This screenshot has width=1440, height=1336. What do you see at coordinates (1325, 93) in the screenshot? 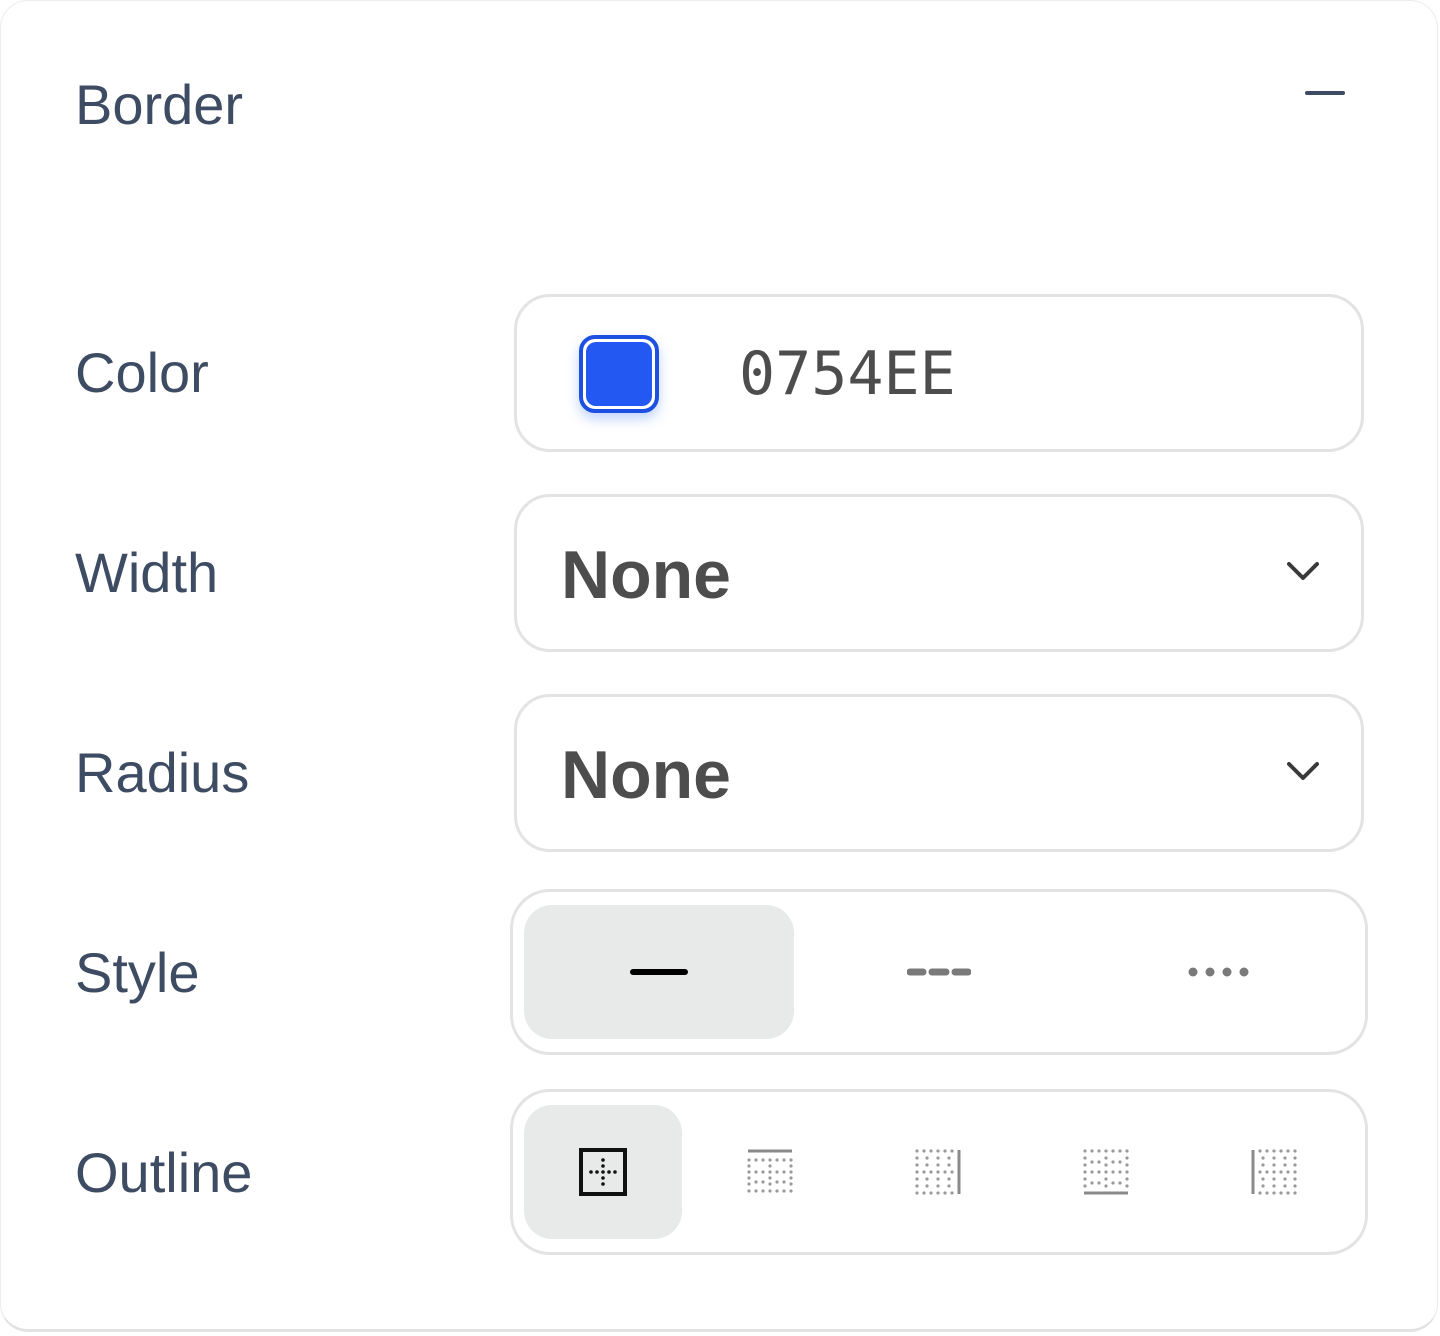
I see `collapse-minus-icon` at bounding box center [1325, 93].